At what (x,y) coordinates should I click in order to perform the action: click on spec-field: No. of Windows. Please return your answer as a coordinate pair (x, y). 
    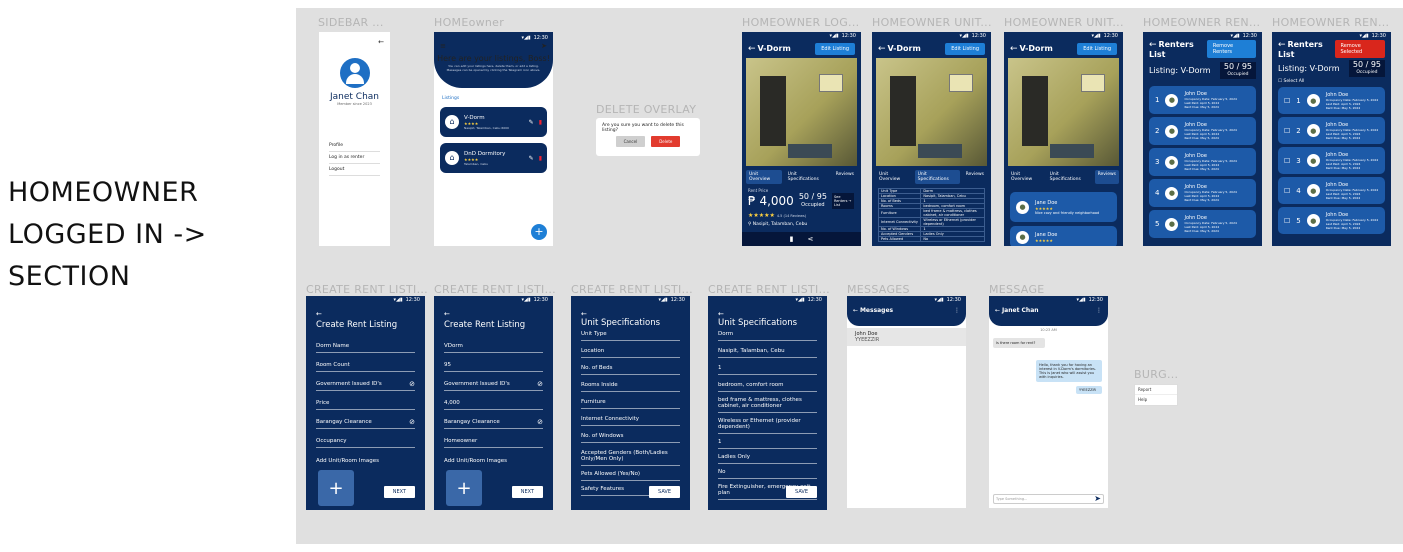
    Looking at the image, I should click on (630, 434).